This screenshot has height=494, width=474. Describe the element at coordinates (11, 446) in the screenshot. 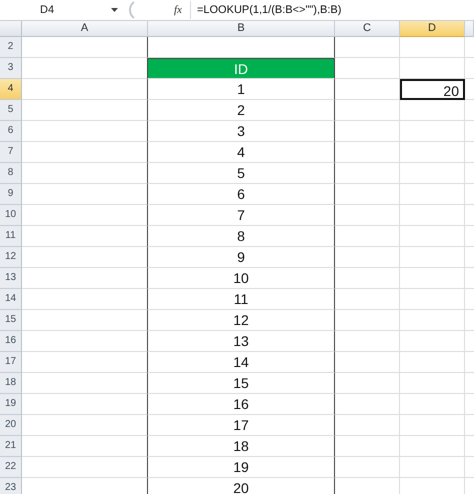

I see `row-header: 21` at that location.